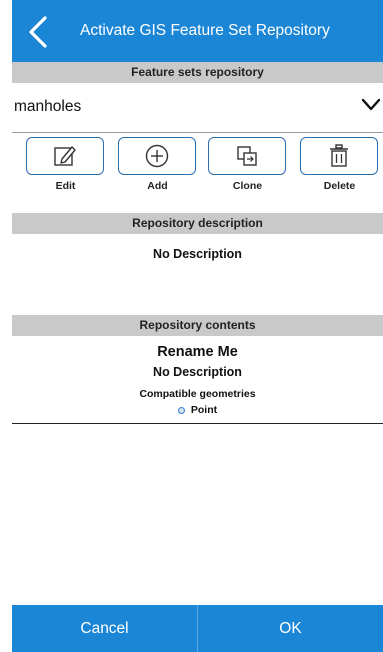 The width and height of the screenshot is (383, 652). I want to click on compatible-geometries-title: Compatible geometries, so click(197, 394).